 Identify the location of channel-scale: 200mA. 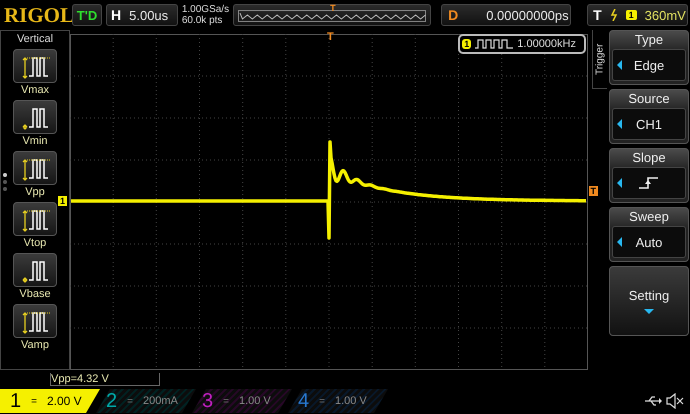
(160, 401).